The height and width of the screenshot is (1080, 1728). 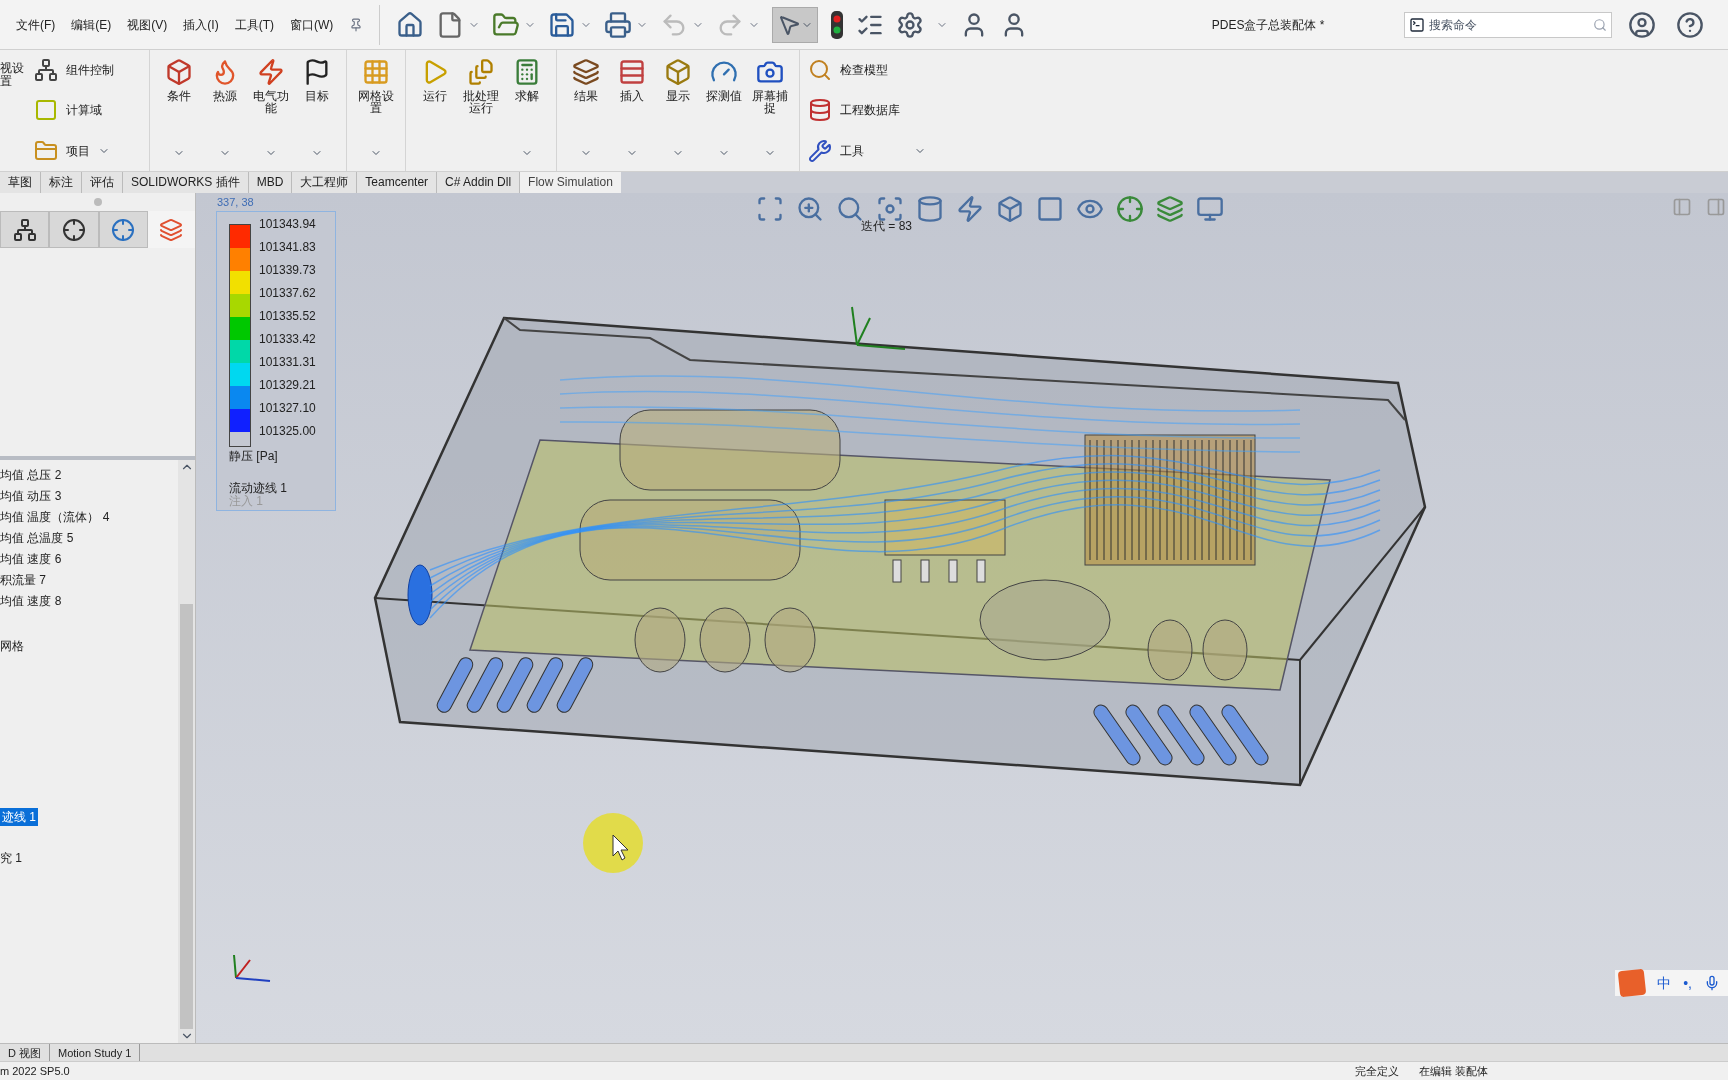 What do you see at coordinates (271, 102) in the screenshot?
I see `ribbon-button: 电气功能` at bounding box center [271, 102].